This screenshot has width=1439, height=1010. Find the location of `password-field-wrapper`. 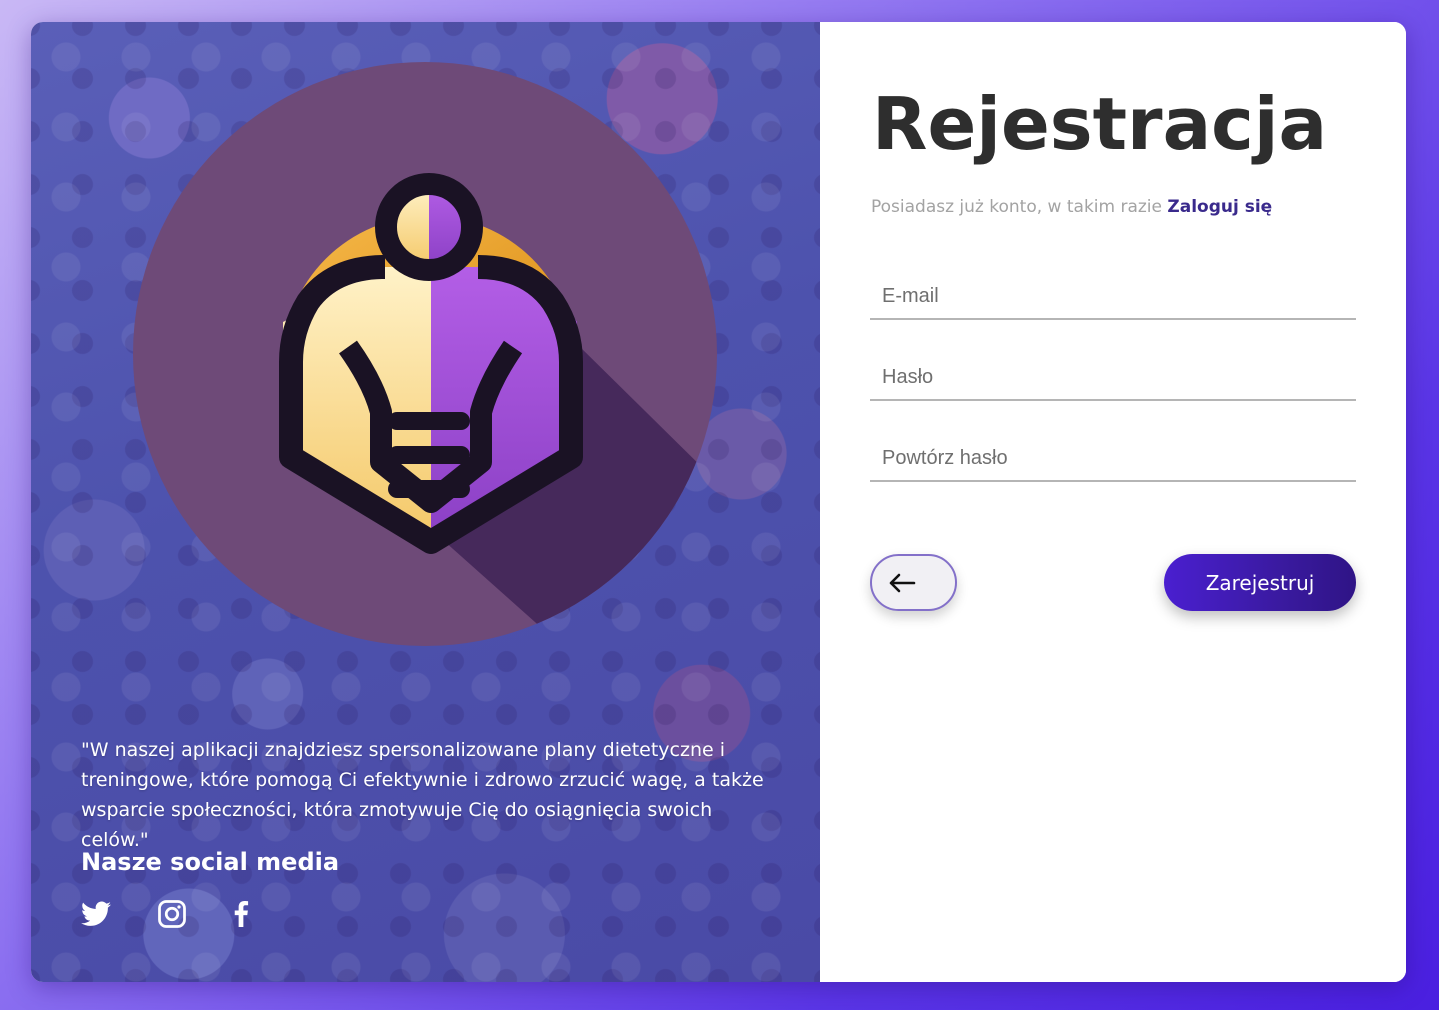

password-field-wrapper is located at coordinates (1113, 378).